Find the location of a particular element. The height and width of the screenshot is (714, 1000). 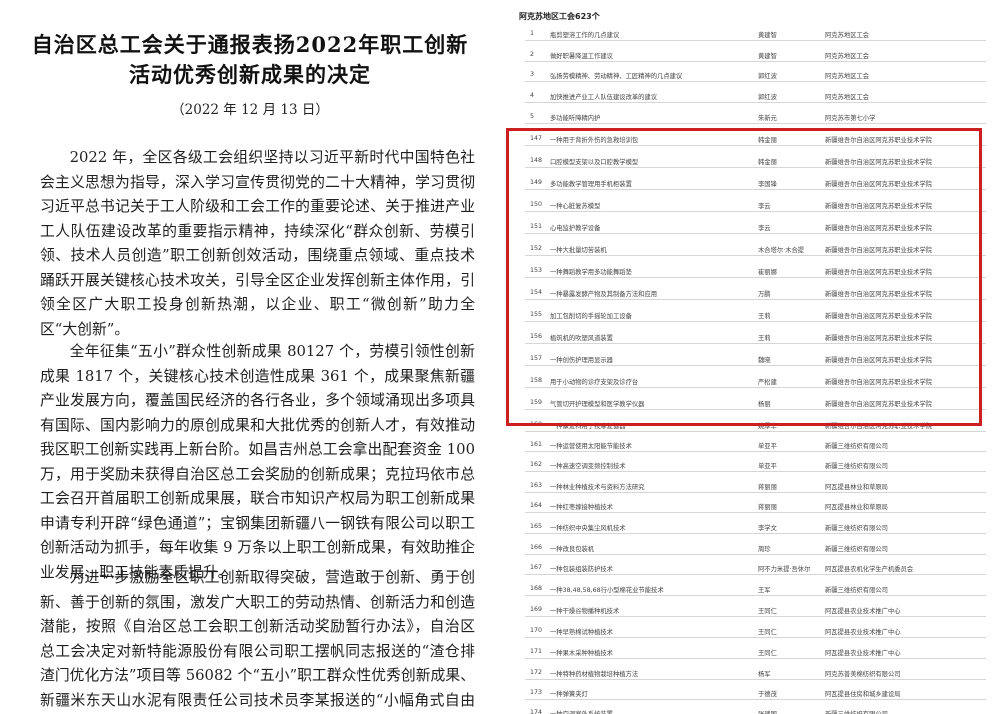

row-title: 一种干燥谷物播种机技术 is located at coordinates (585, 611).